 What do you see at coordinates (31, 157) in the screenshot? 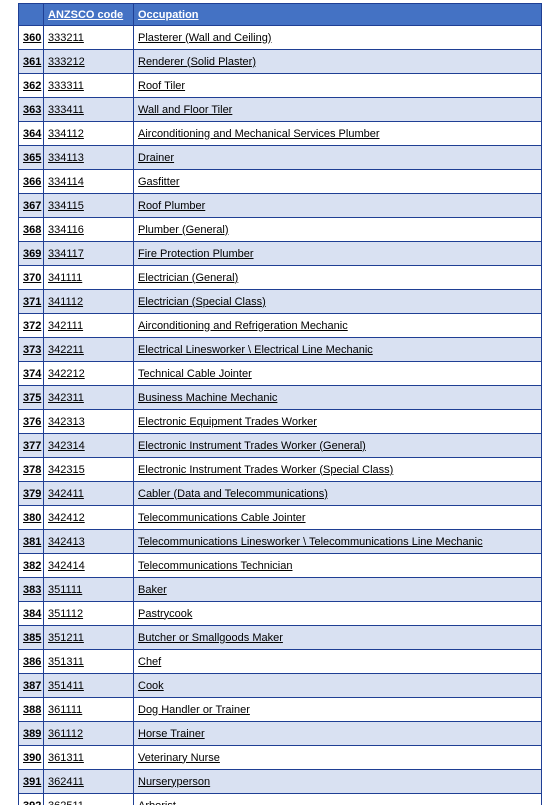
I see `cell-row-number: 365` at bounding box center [31, 157].